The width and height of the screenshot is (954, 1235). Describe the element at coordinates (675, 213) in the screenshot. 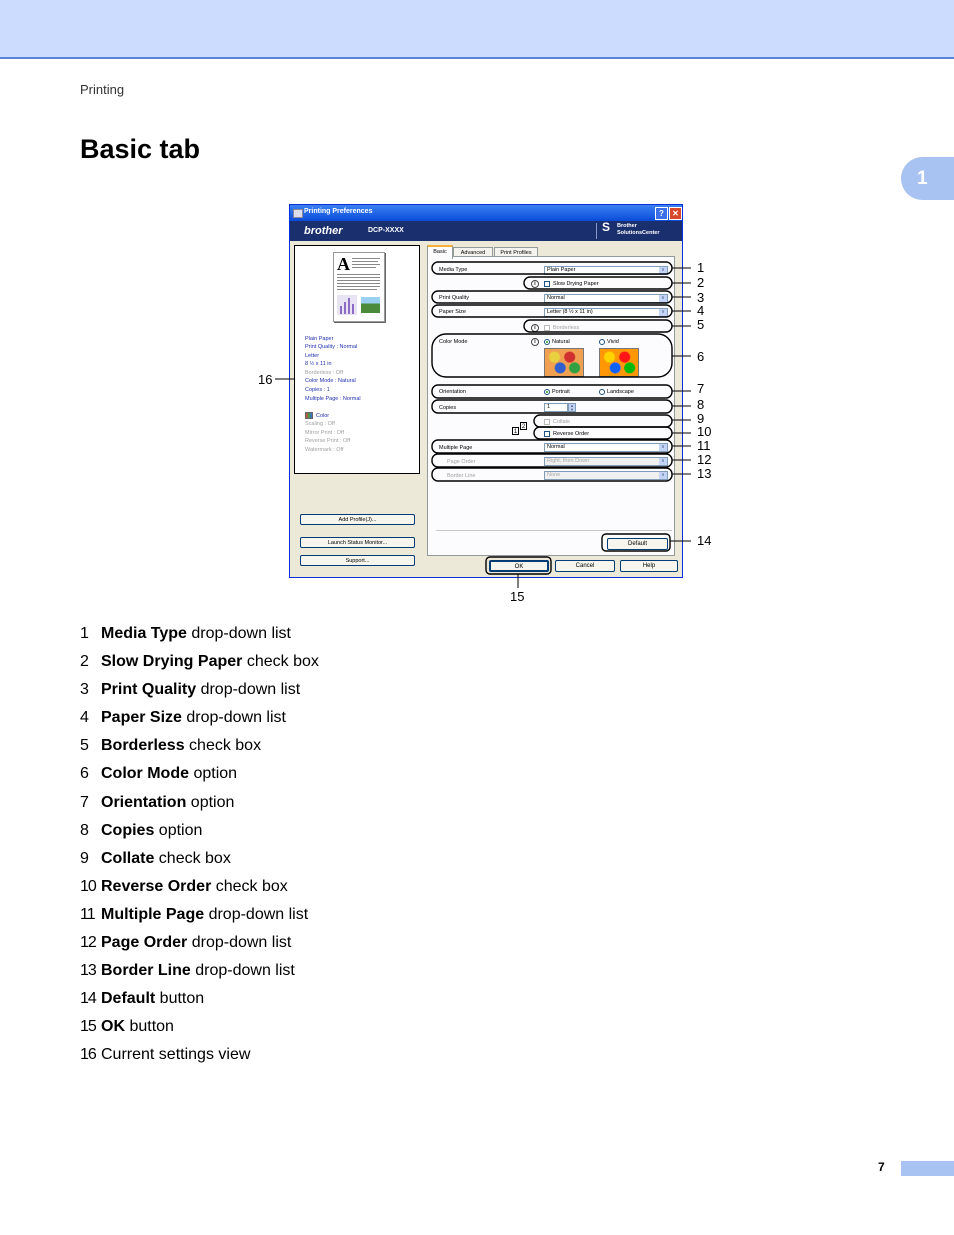

I see `close-icon: ✕` at that location.